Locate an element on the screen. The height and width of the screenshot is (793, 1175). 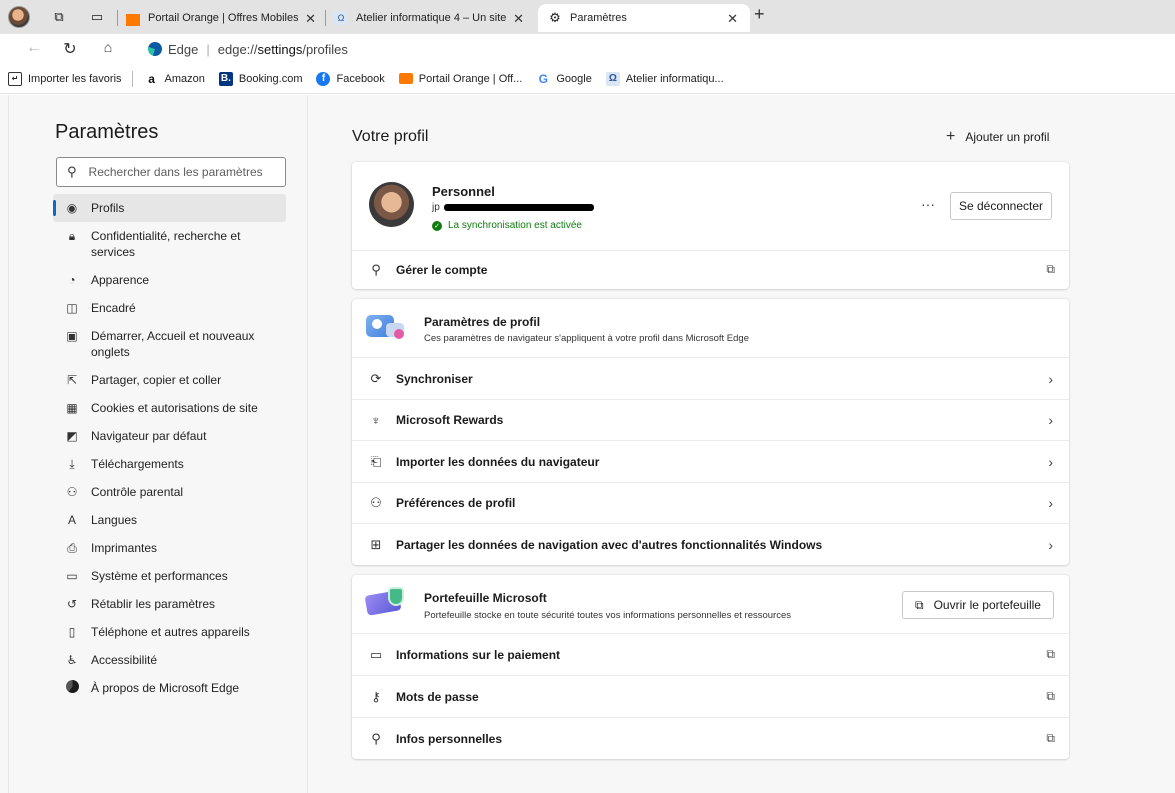
credit-card-icon: ▭ is located at coordinates (376, 654).